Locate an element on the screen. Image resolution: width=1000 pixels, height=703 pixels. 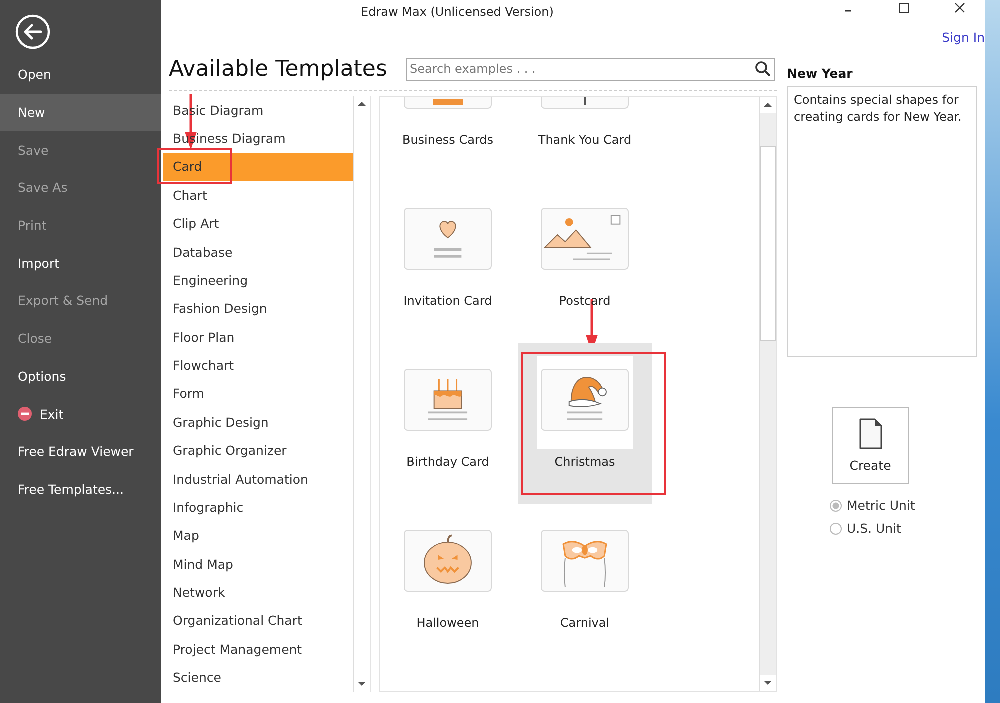
maximize-icon is located at coordinates (904, 8).